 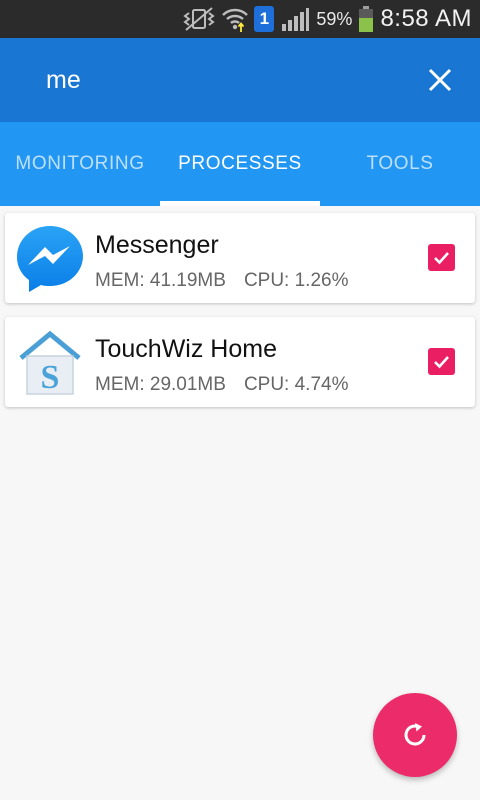 What do you see at coordinates (296, 384) in the screenshot?
I see `process-cpu: CPU: 4.74%` at bounding box center [296, 384].